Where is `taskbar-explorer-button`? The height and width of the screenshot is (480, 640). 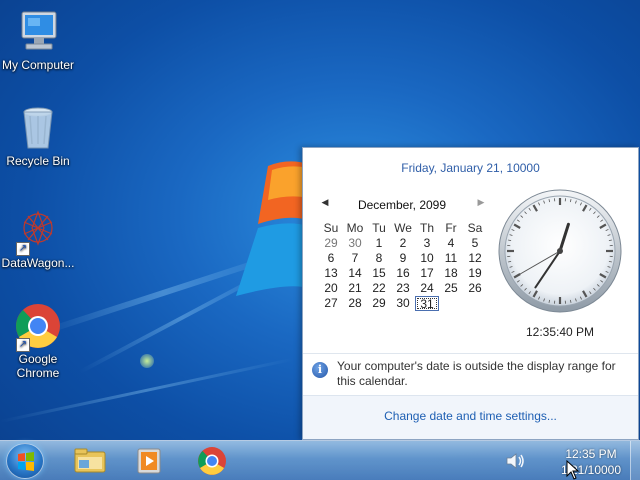 taskbar-explorer-button is located at coordinates (90, 461).